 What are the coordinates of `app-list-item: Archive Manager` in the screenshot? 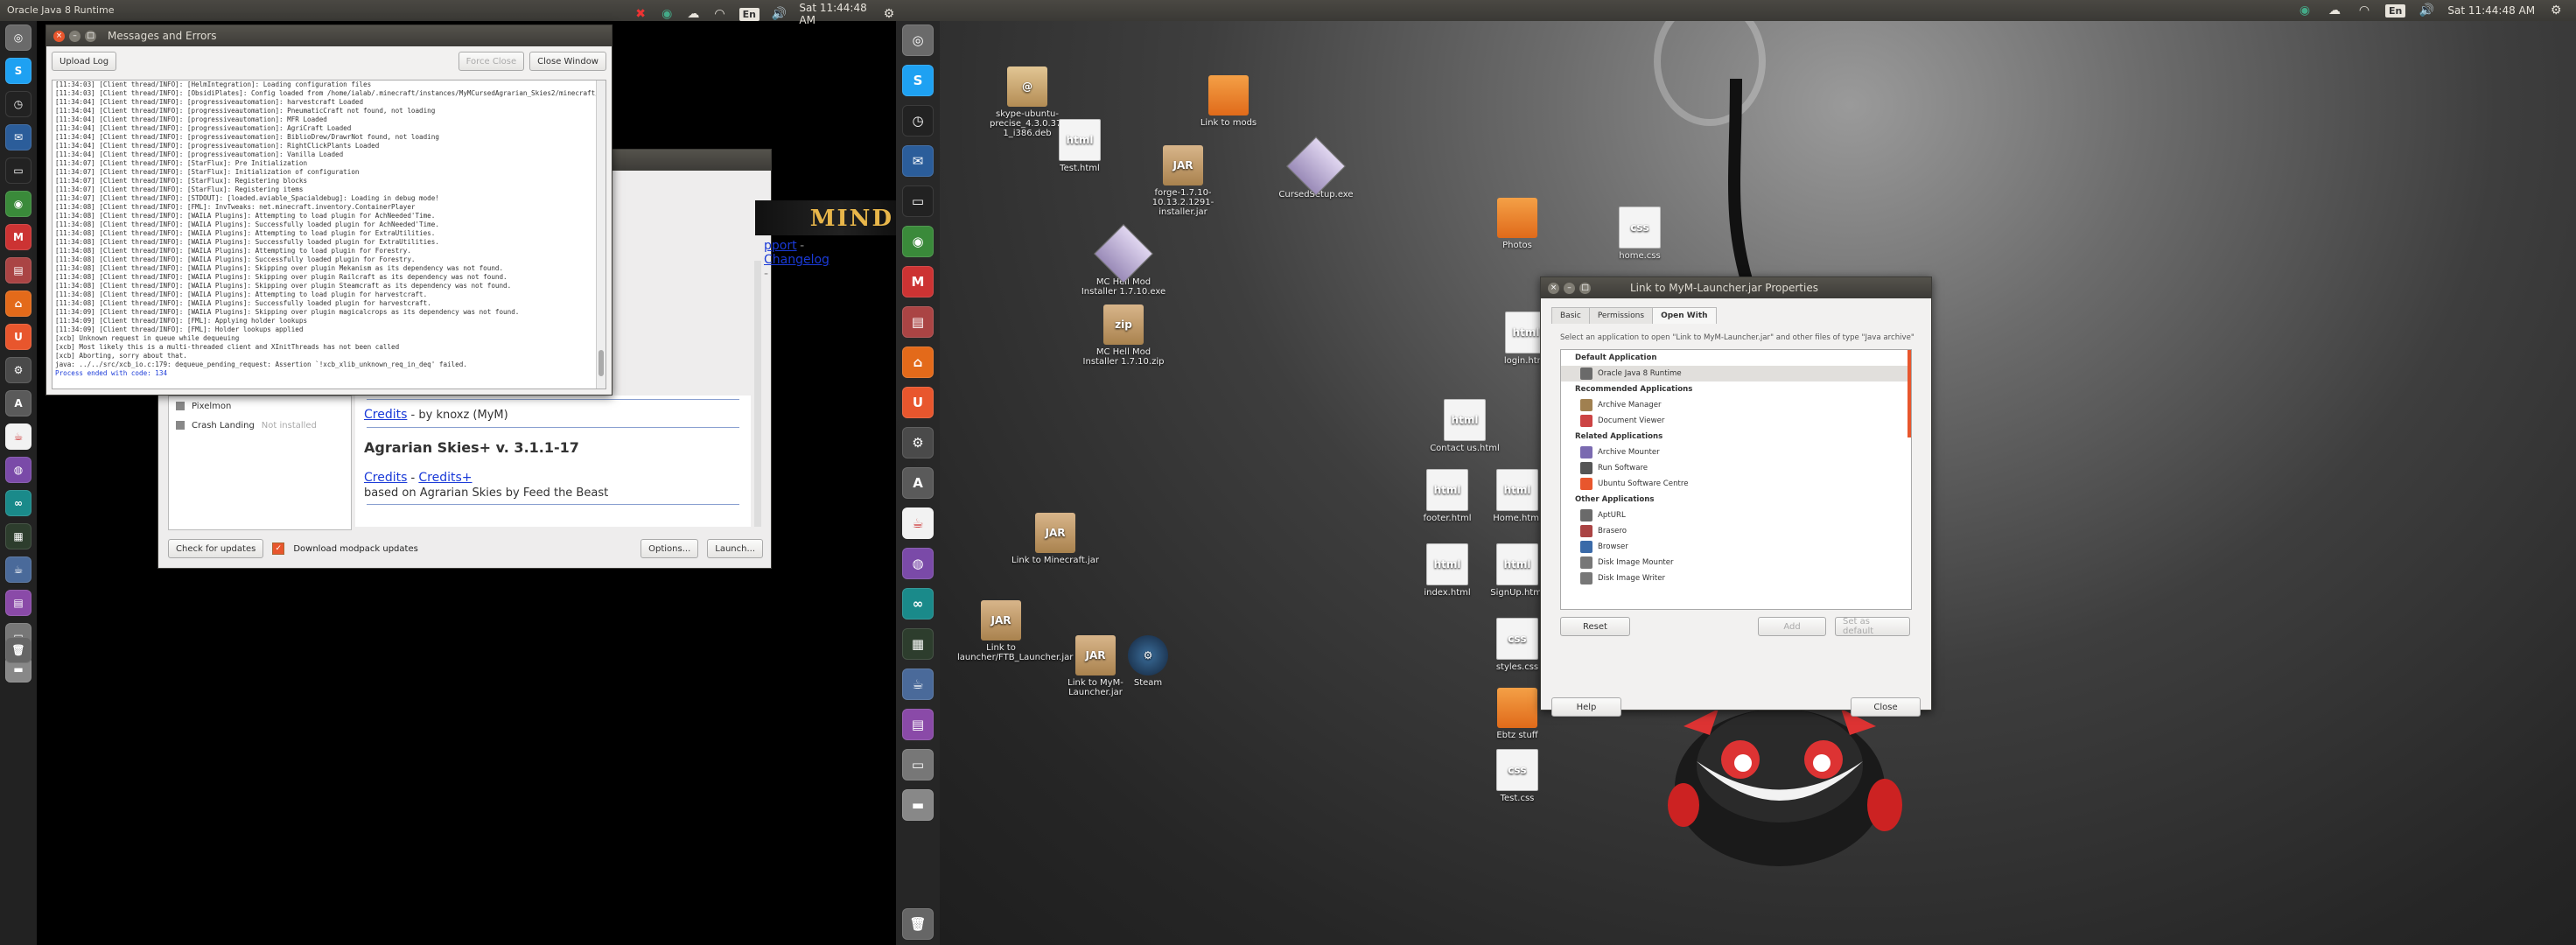 It's located at (1736, 405).